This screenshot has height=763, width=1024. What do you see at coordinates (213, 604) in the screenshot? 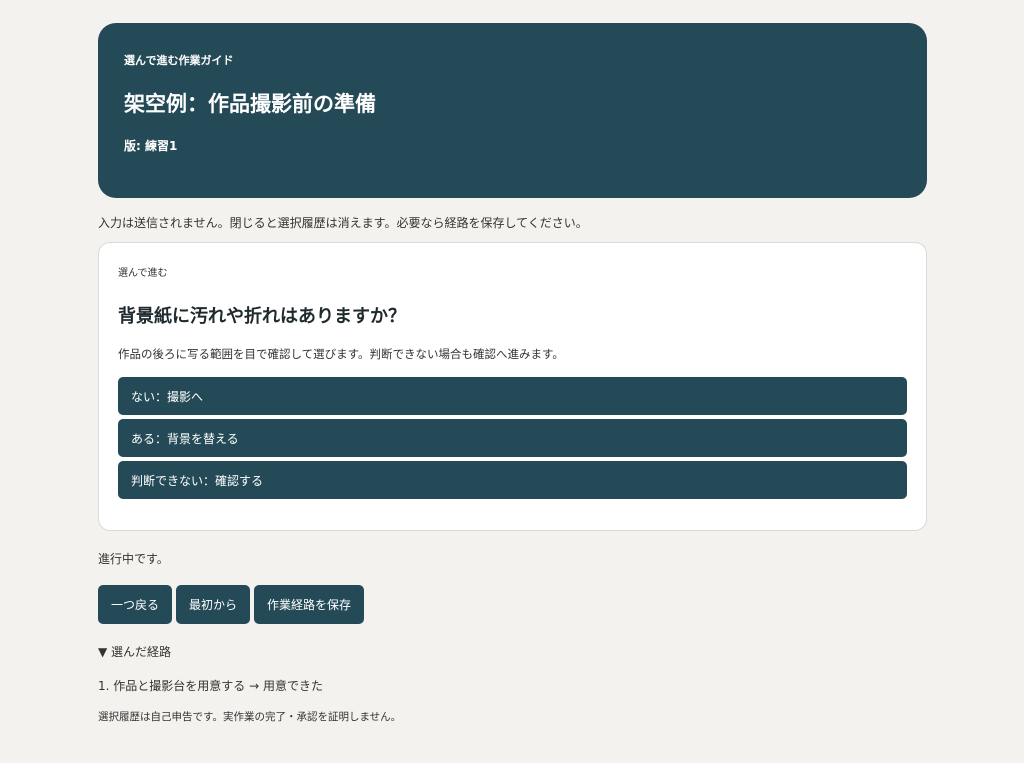
I see `restart-button: 最初から` at bounding box center [213, 604].